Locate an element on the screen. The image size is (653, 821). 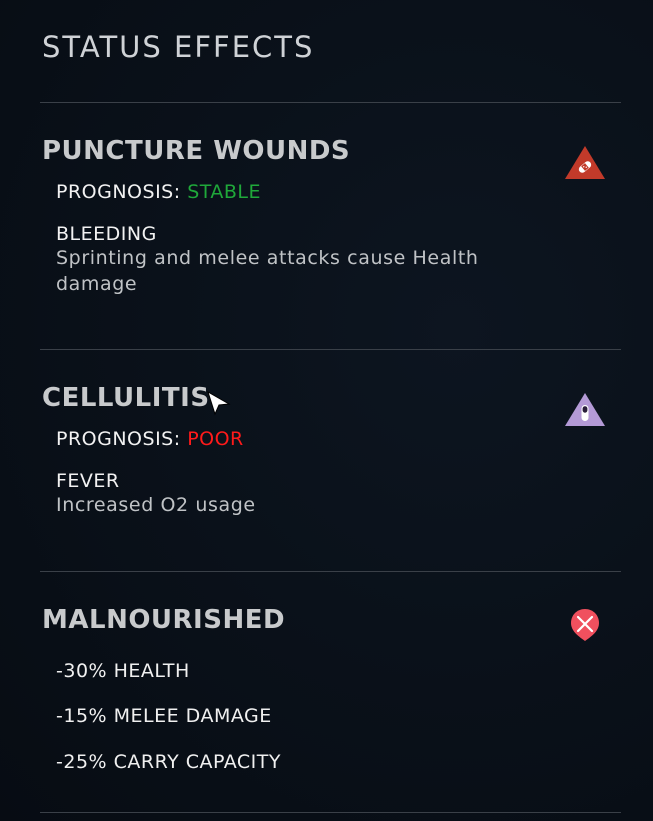
symptom-block: FEVER Increased O2 usage is located at coordinates (339, 494).